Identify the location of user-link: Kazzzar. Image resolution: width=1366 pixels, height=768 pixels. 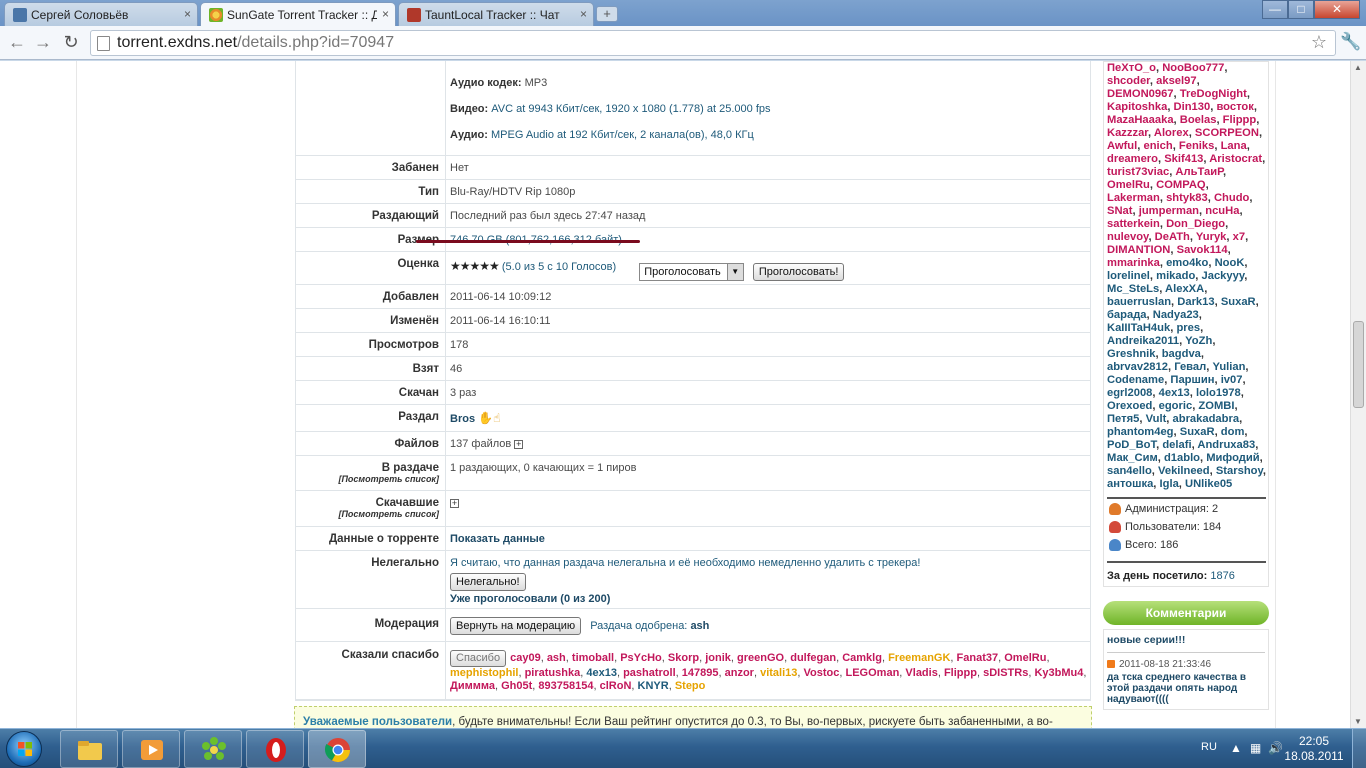
(1127, 133).